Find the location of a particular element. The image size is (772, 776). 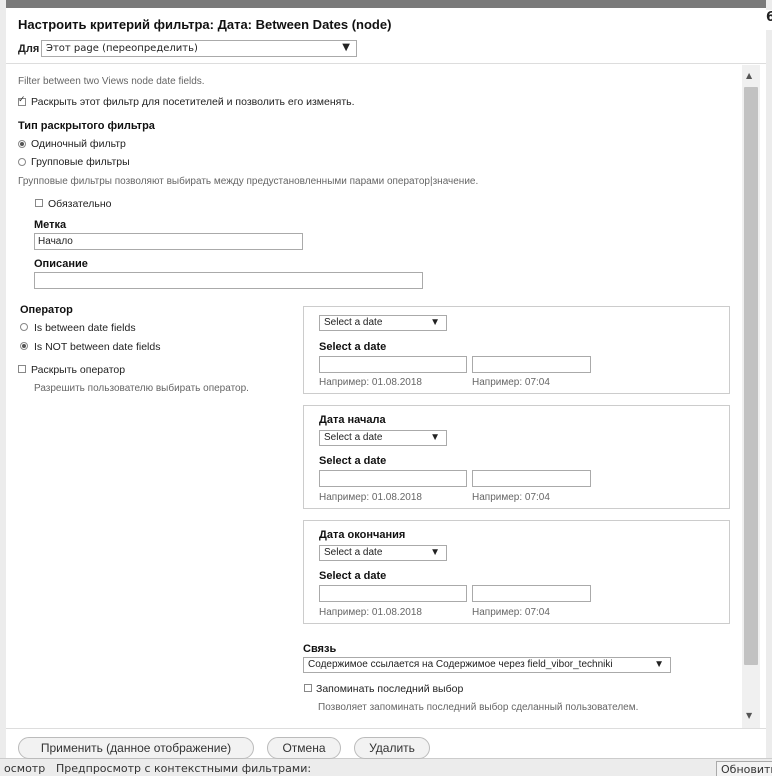

start-date-type-select: Select a date ▼ is located at coordinates (383, 438).